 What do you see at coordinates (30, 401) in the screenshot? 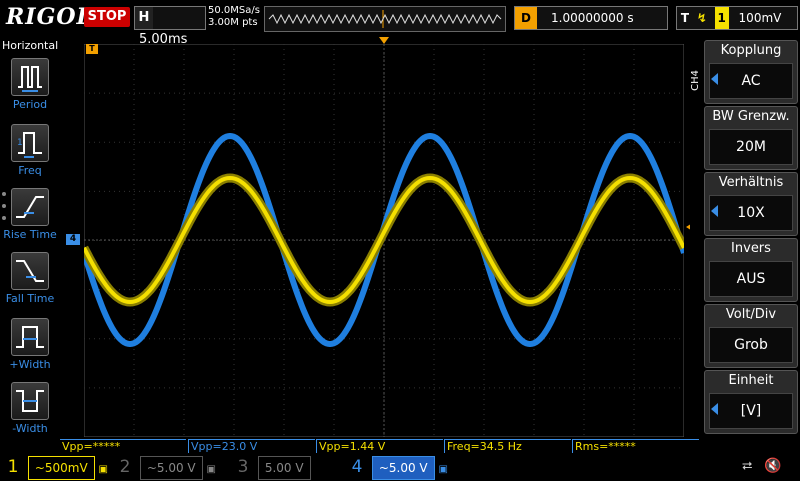
I see `negative-width-icon` at bounding box center [30, 401].